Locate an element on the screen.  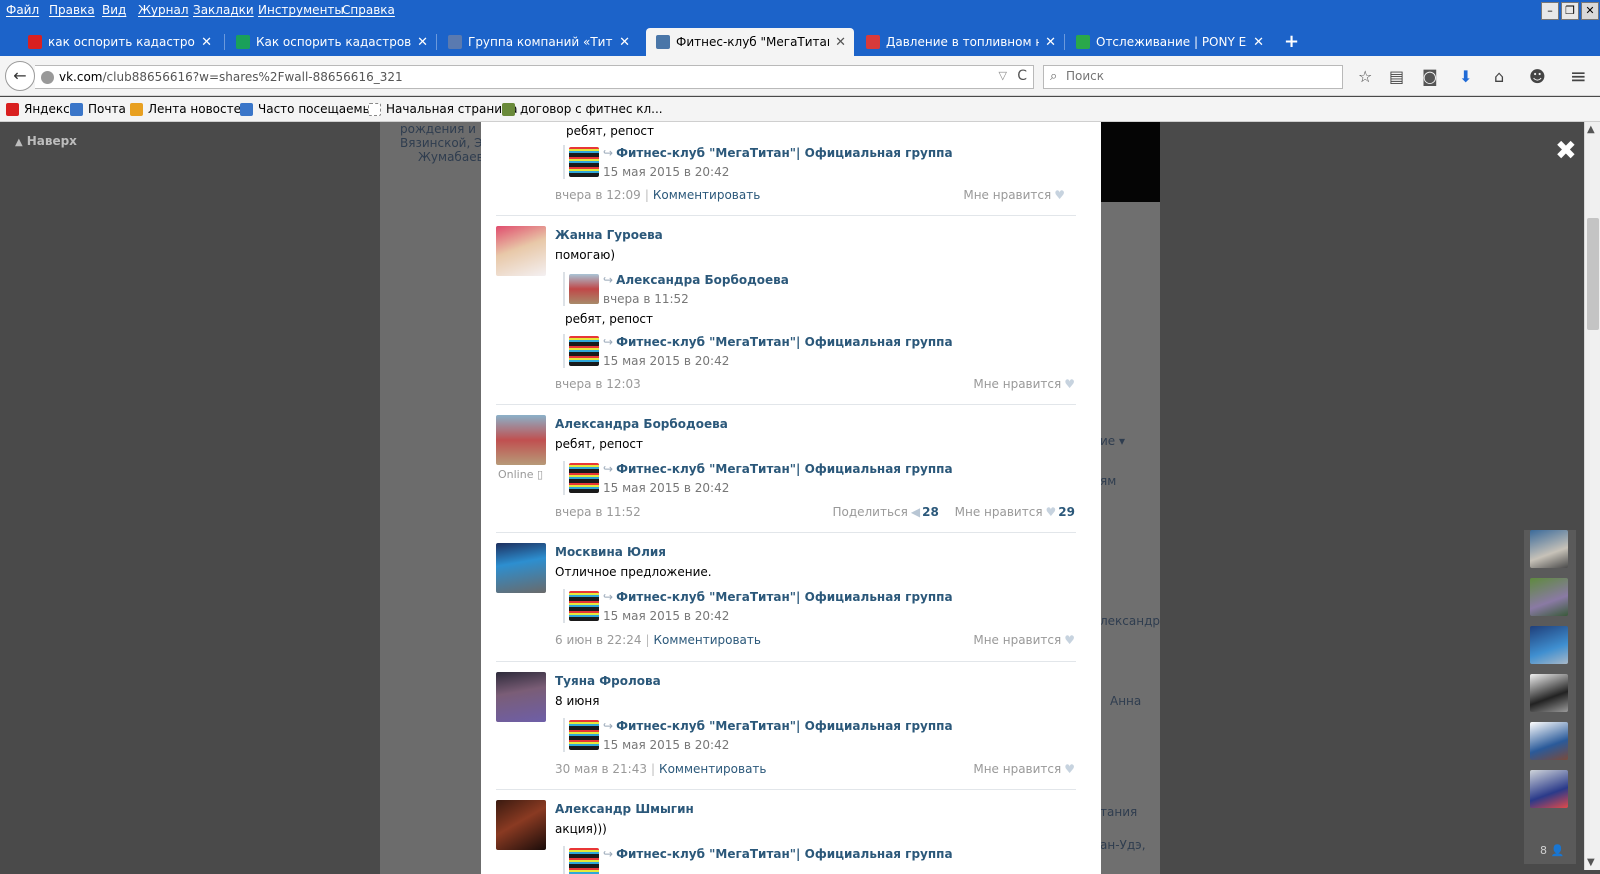
restore-button: ❐ is located at coordinates (1570, 11).